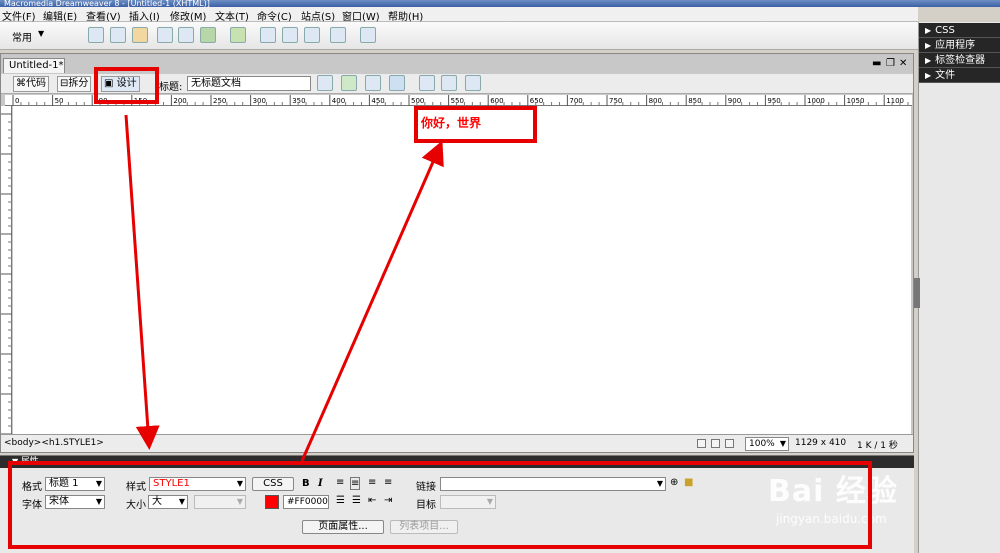  What do you see at coordinates (142, 282) in the screenshot?
I see `arrow-design-to-properties` at bounding box center [142, 282].